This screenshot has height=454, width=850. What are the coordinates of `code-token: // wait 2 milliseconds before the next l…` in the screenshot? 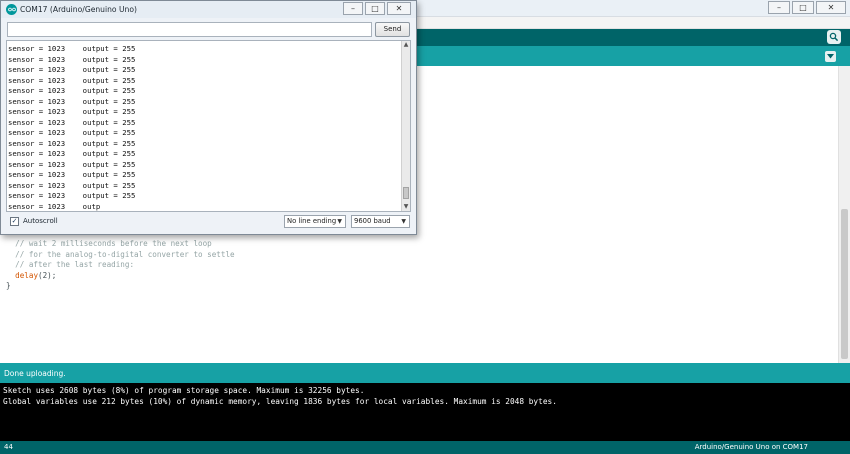 It's located at (109, 243).